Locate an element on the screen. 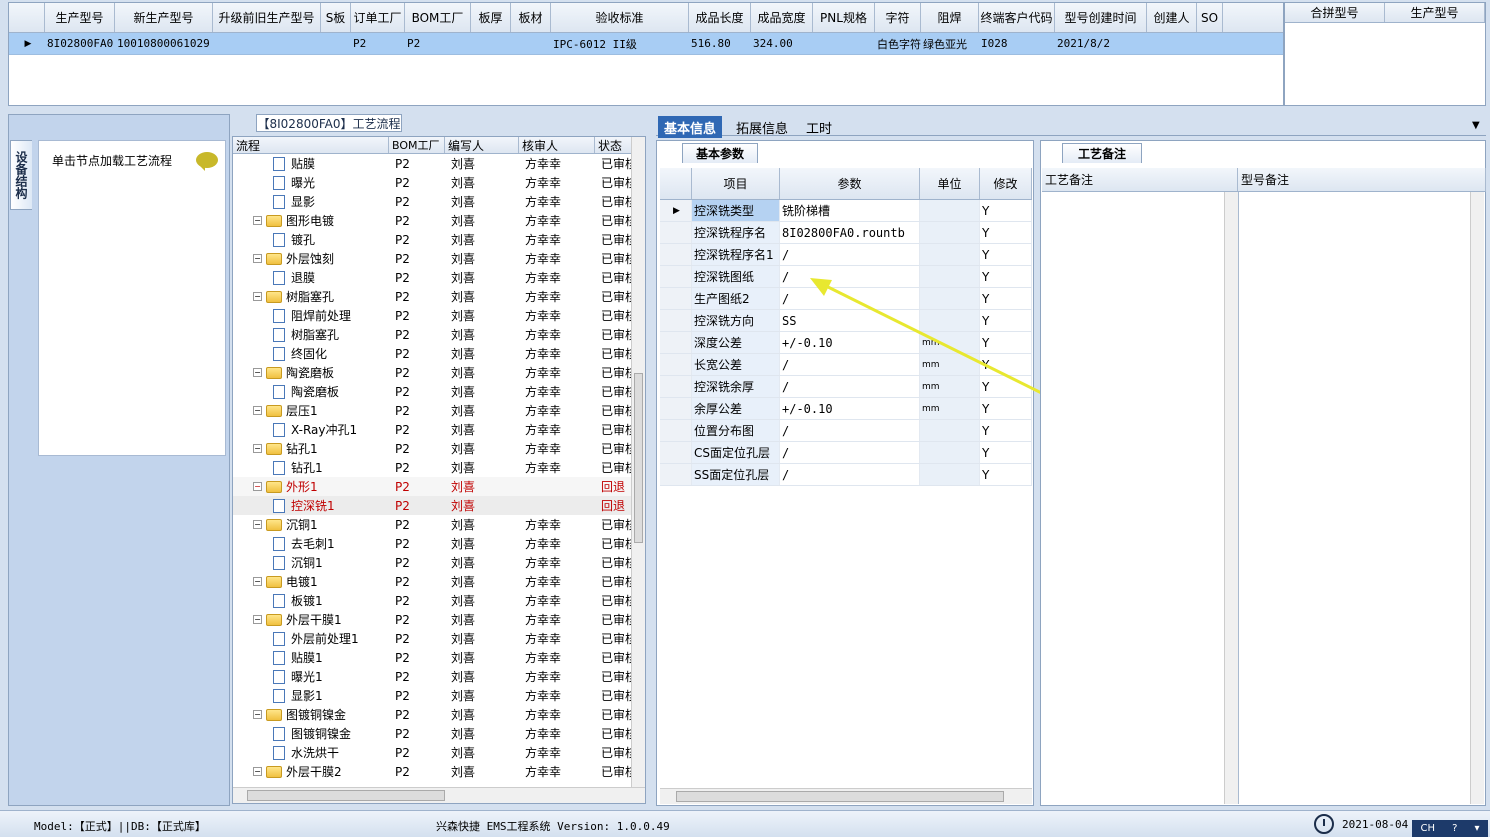 The image size is (1490, 837). model-col-16: 创建人 is located at coordinates (1172, 17).